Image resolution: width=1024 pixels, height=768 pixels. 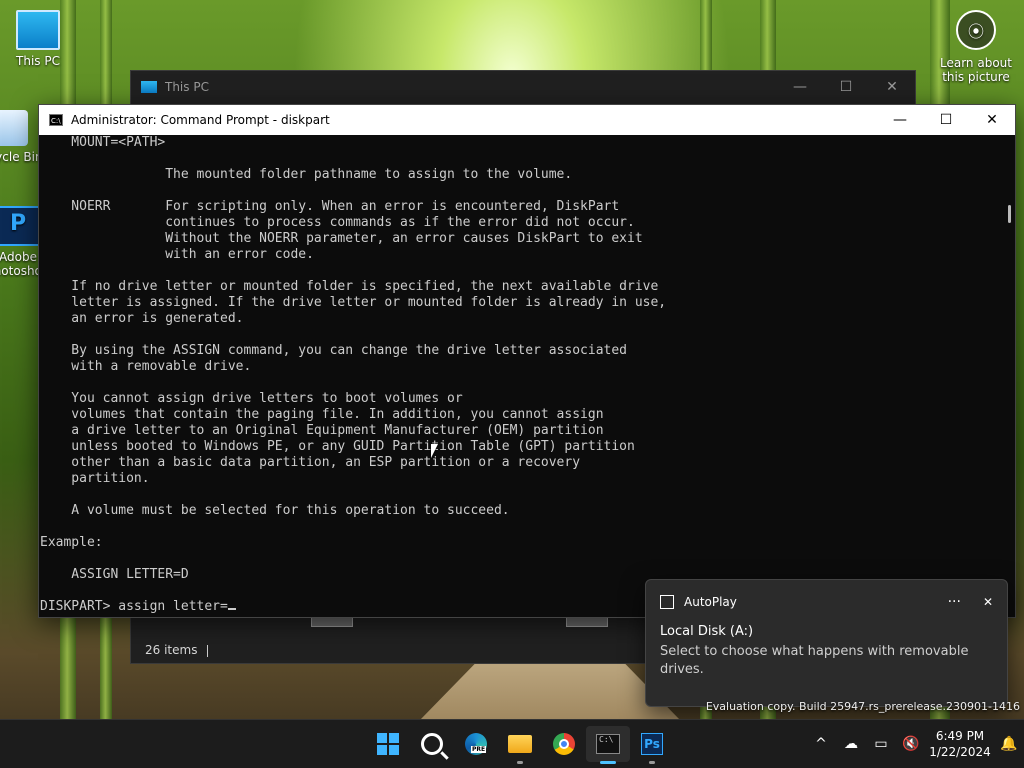 I want to click on folder-icon, so click(x=520, y=744).